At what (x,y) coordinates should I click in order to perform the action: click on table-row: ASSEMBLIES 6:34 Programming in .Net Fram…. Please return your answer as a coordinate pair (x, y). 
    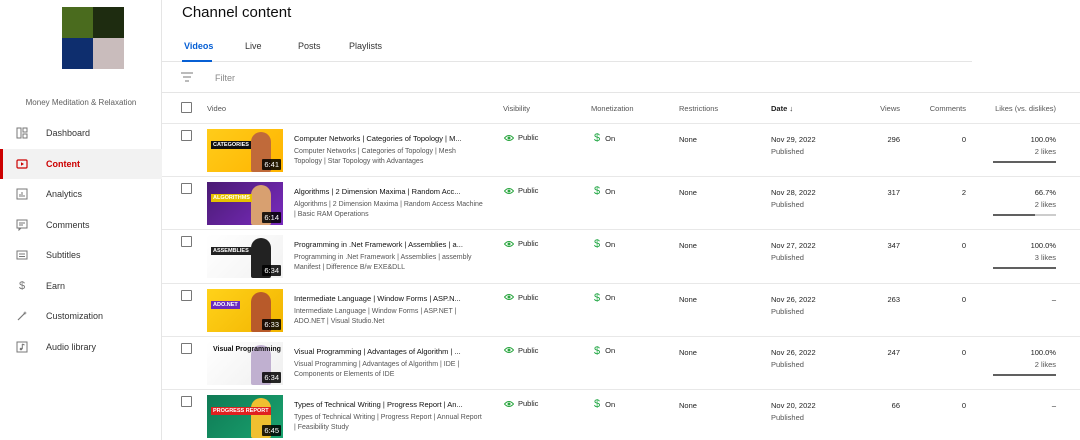
    Looking at the image, I should click on (621, 256).